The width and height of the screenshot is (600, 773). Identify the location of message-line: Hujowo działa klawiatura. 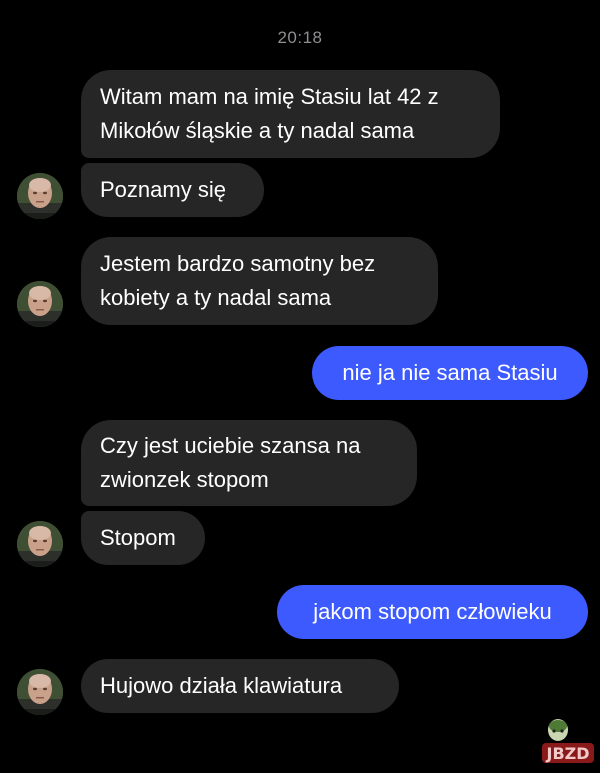
(221, 685).